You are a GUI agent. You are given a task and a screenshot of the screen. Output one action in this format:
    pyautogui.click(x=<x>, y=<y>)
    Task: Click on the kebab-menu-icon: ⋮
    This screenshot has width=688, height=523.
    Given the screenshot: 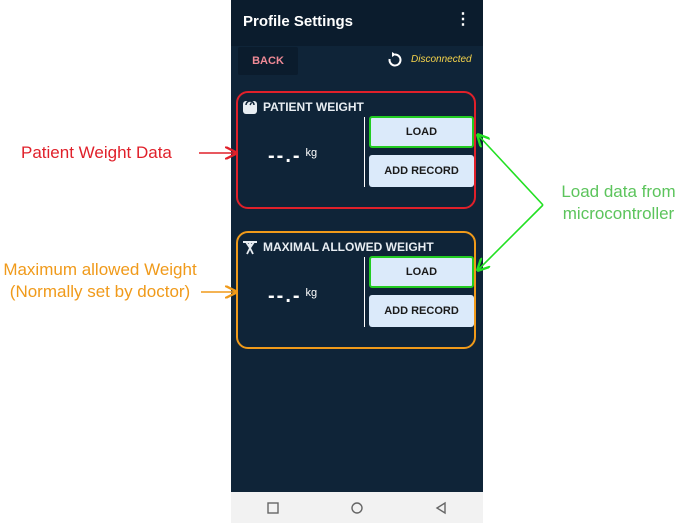 What is the action you would take?
    pyautogui.click(x=463, y=20)
    